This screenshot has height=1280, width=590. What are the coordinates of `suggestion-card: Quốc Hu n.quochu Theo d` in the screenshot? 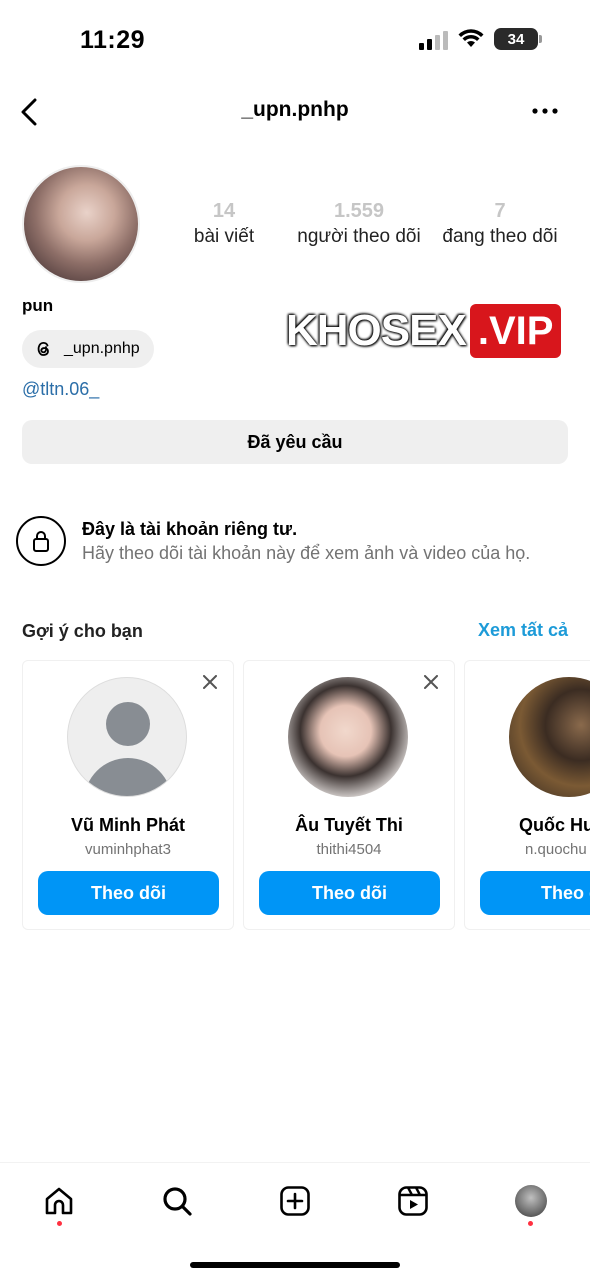 It's located at (527, 795).